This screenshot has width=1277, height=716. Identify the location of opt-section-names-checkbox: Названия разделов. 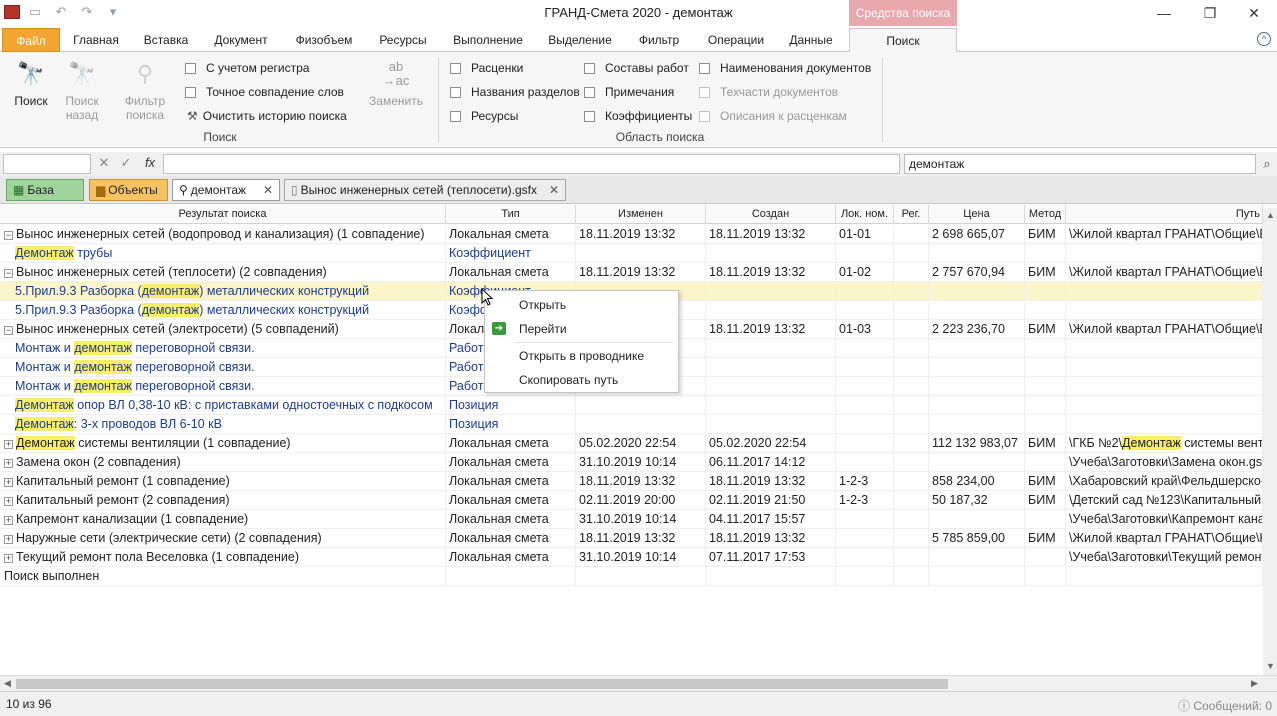
(515, 92).